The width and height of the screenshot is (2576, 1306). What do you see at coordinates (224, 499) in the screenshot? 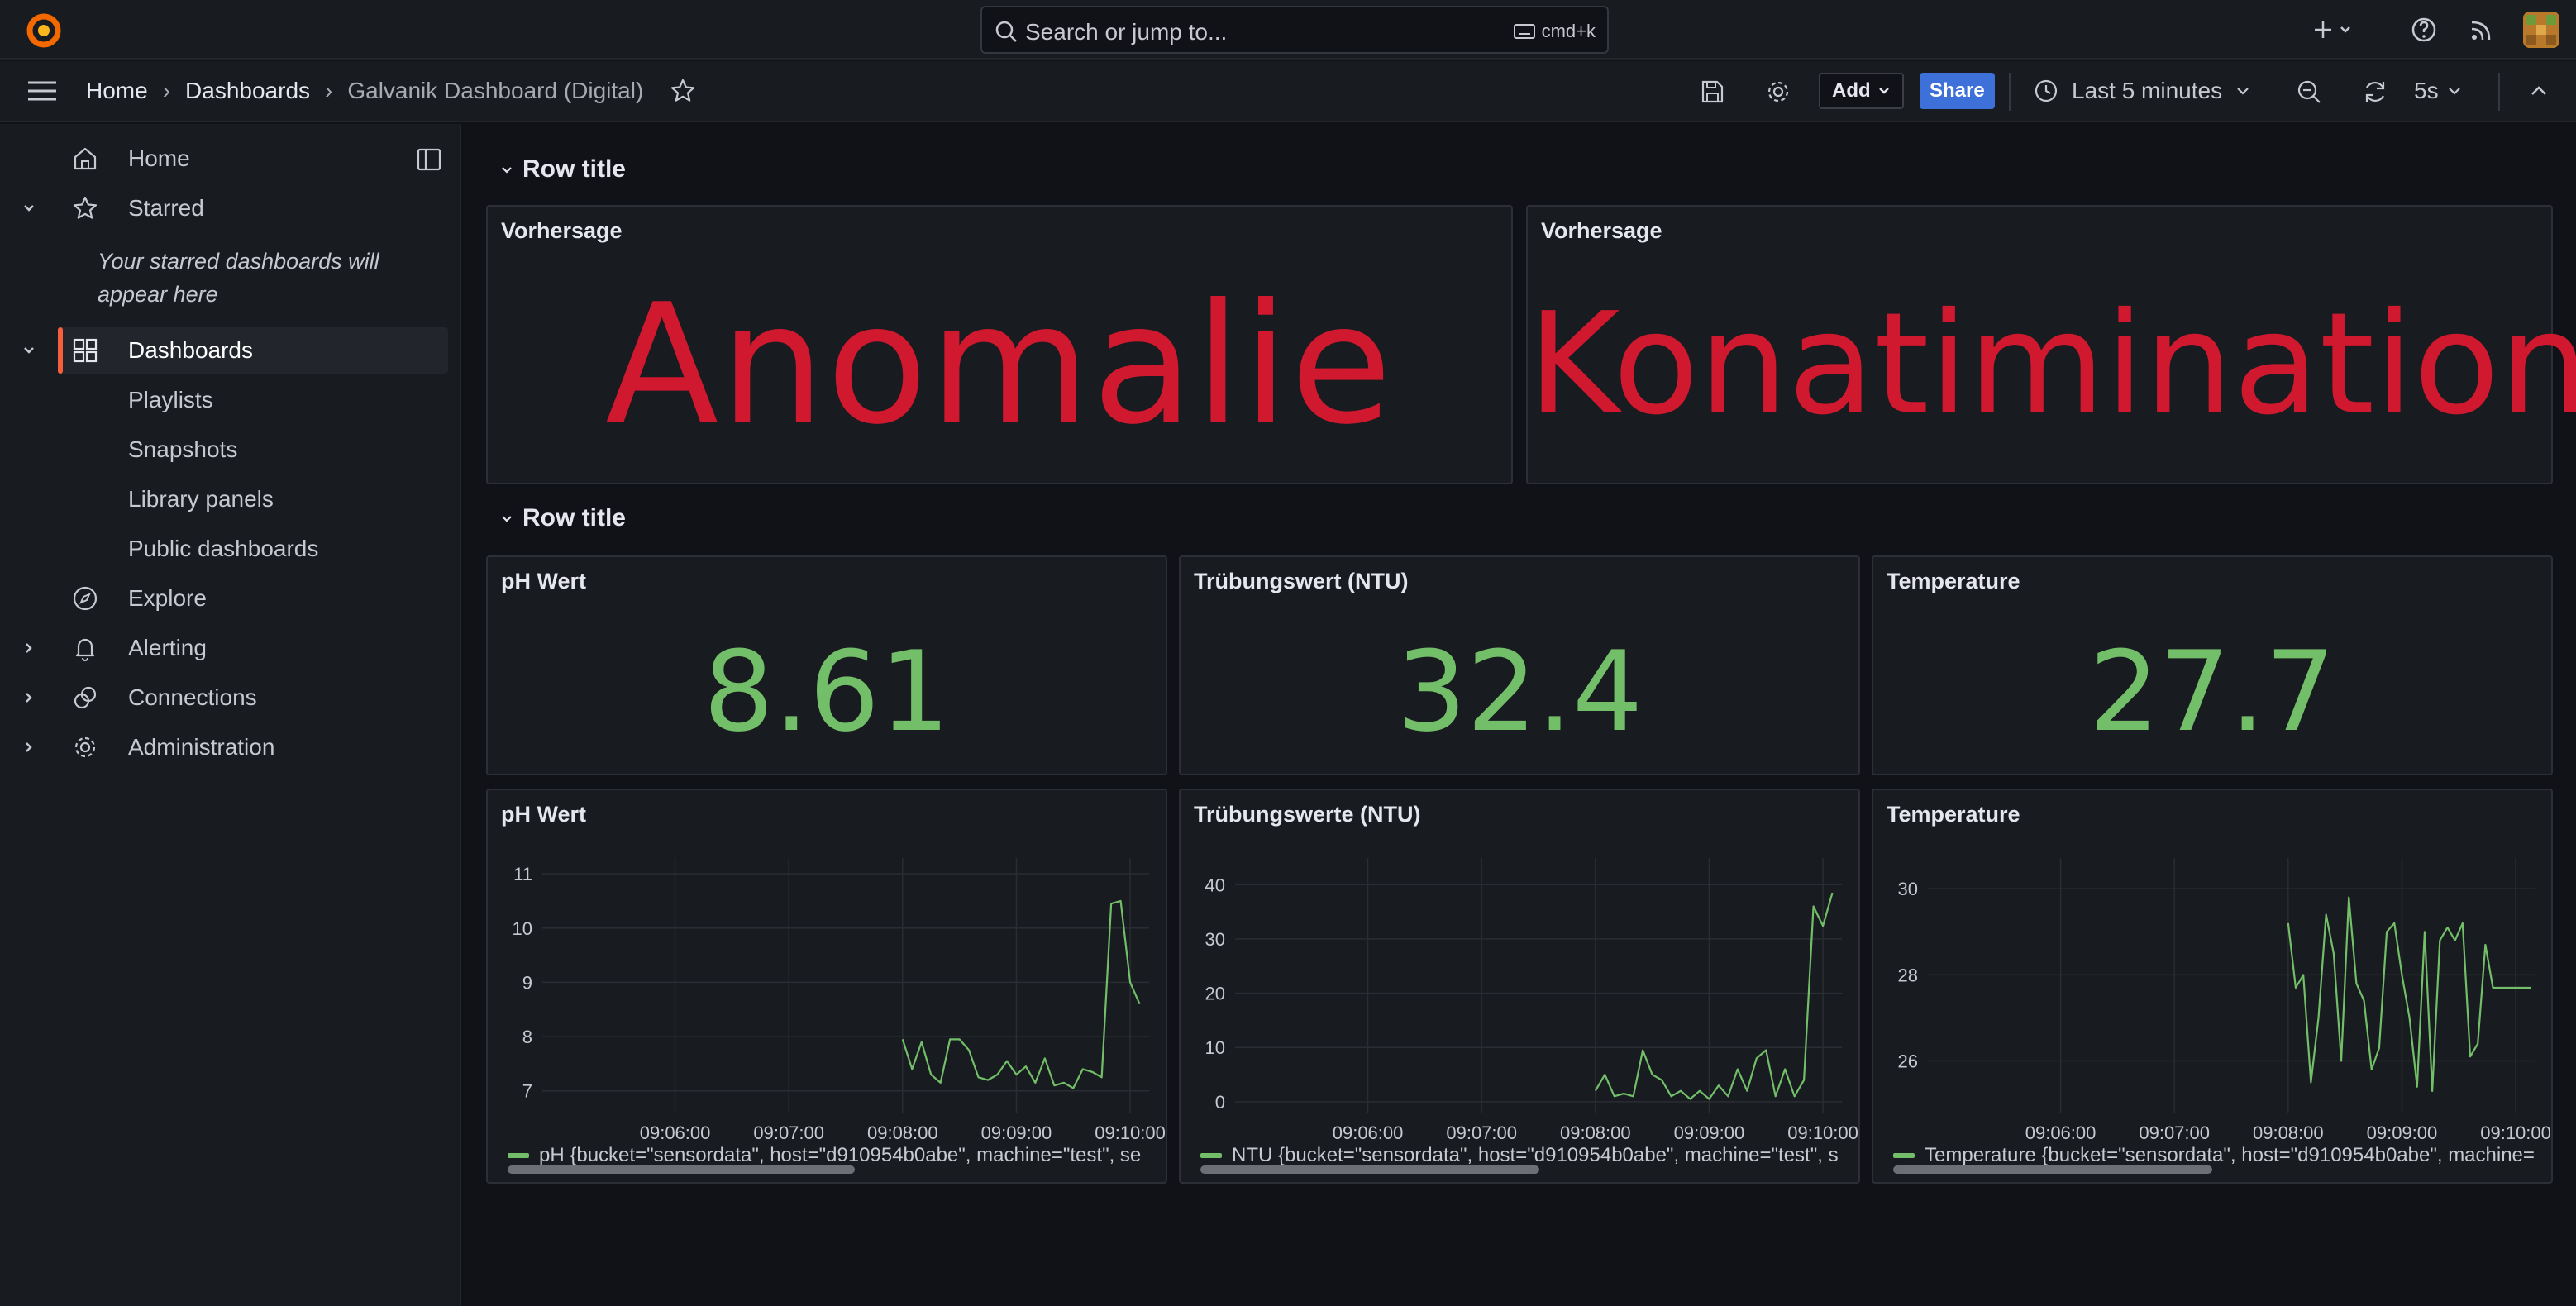
I see `sidebar-item-library-panels: Library panels` at bounding box center [224, 499].